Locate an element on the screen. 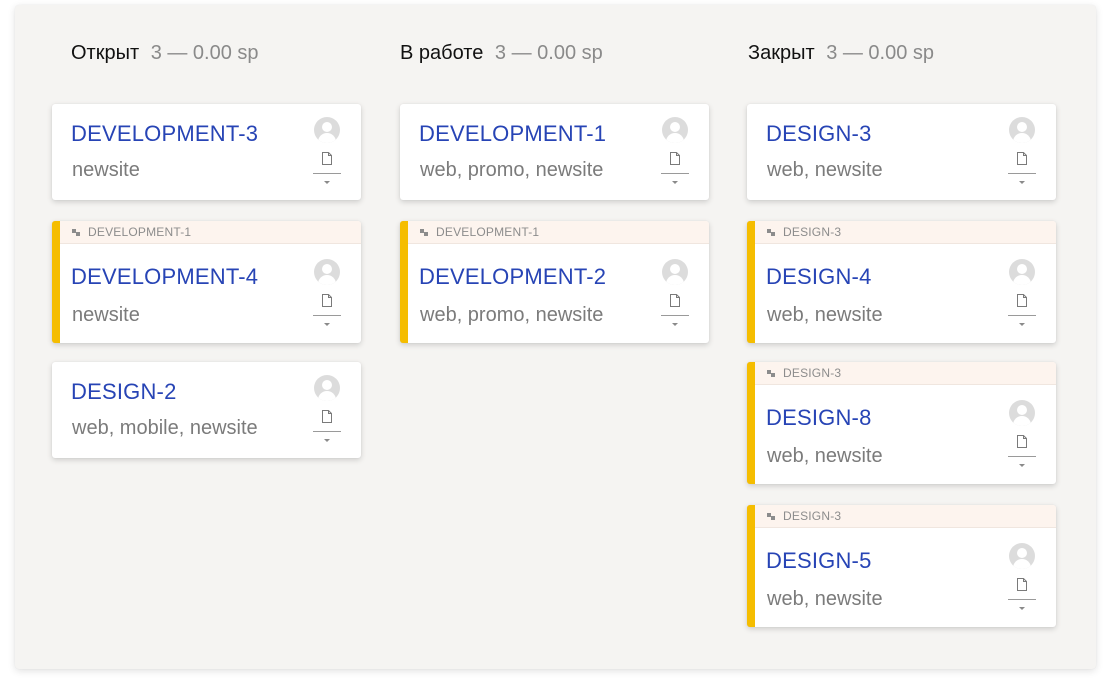 This screenshot has height=694, width=1111. issue-card-subtask: DEVELOPMENT-1 DEVELOPMENT-4 newsite is located at coordinates (206, 282).